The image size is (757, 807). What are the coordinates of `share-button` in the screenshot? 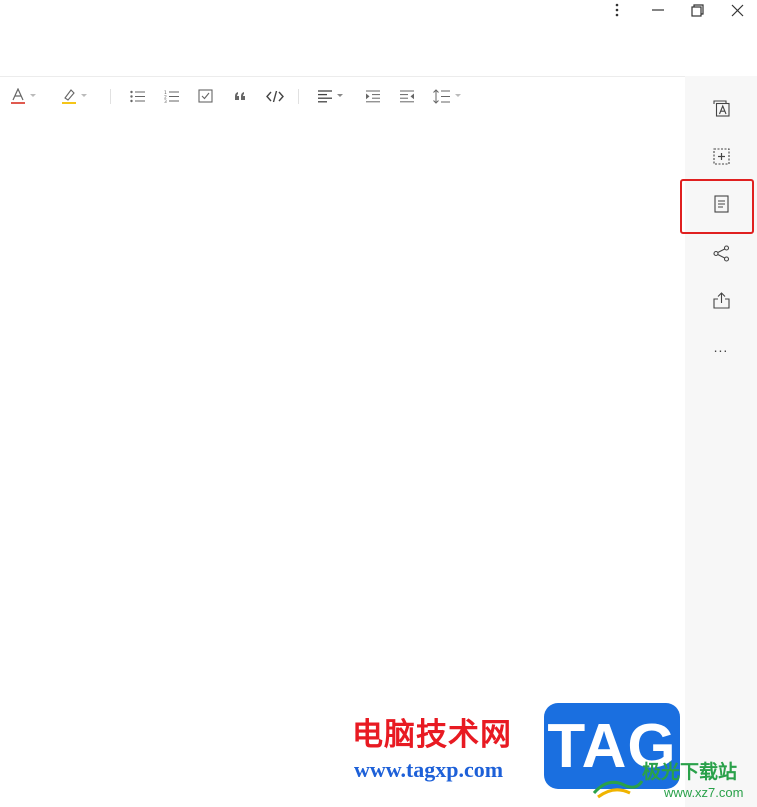 It's located at (721, 253).